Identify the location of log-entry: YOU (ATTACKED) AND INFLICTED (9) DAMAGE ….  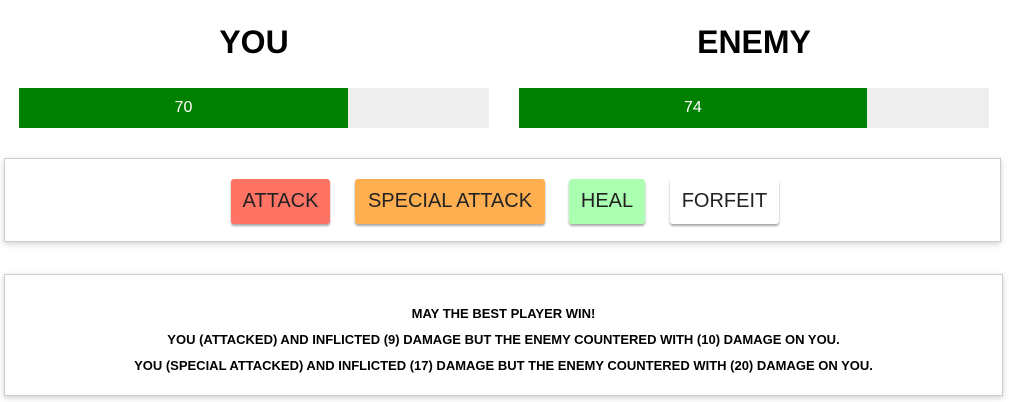
(503, 339).